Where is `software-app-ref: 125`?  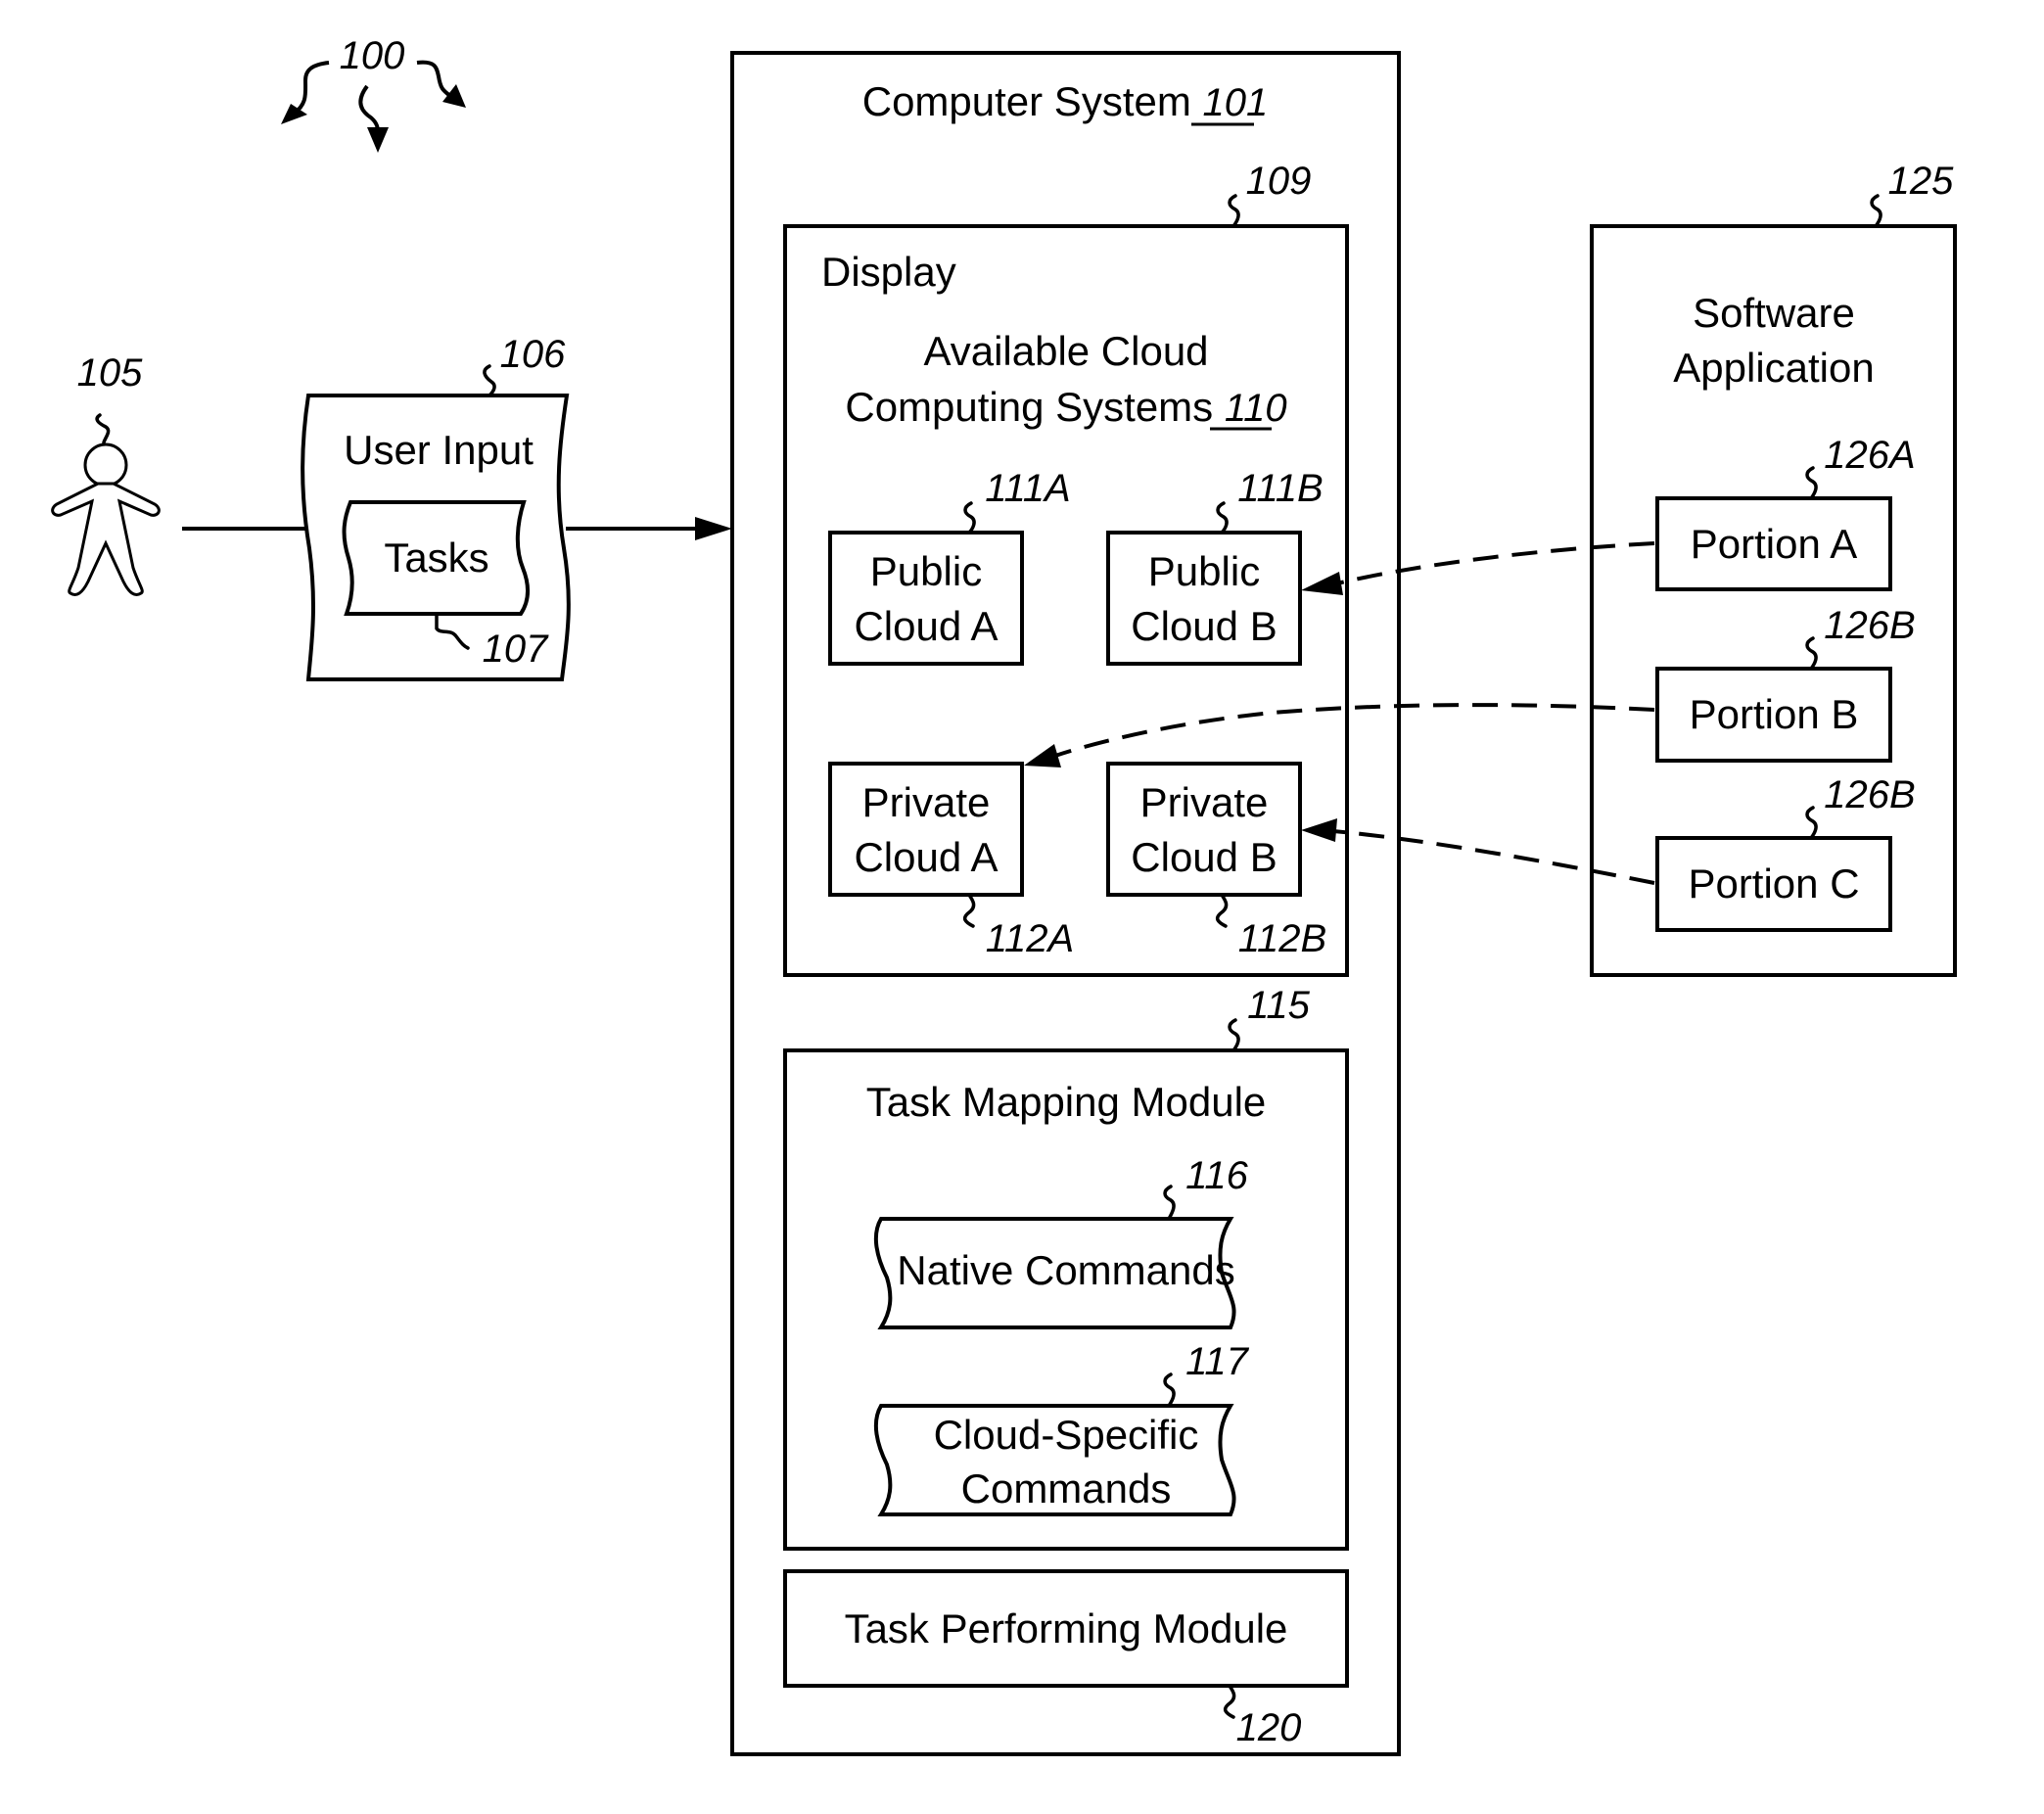
software-app-ref: 125 is located at coordinates (1921, 182).